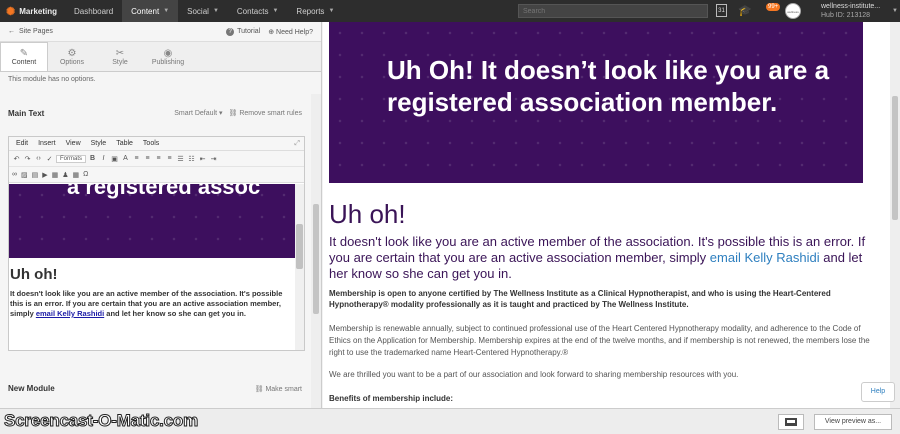 This screenshot has width=900, height=434. Describe the element at coordinates (315, 11) in the screenshot. I see `nav-reports: Reports ▼` at that location.